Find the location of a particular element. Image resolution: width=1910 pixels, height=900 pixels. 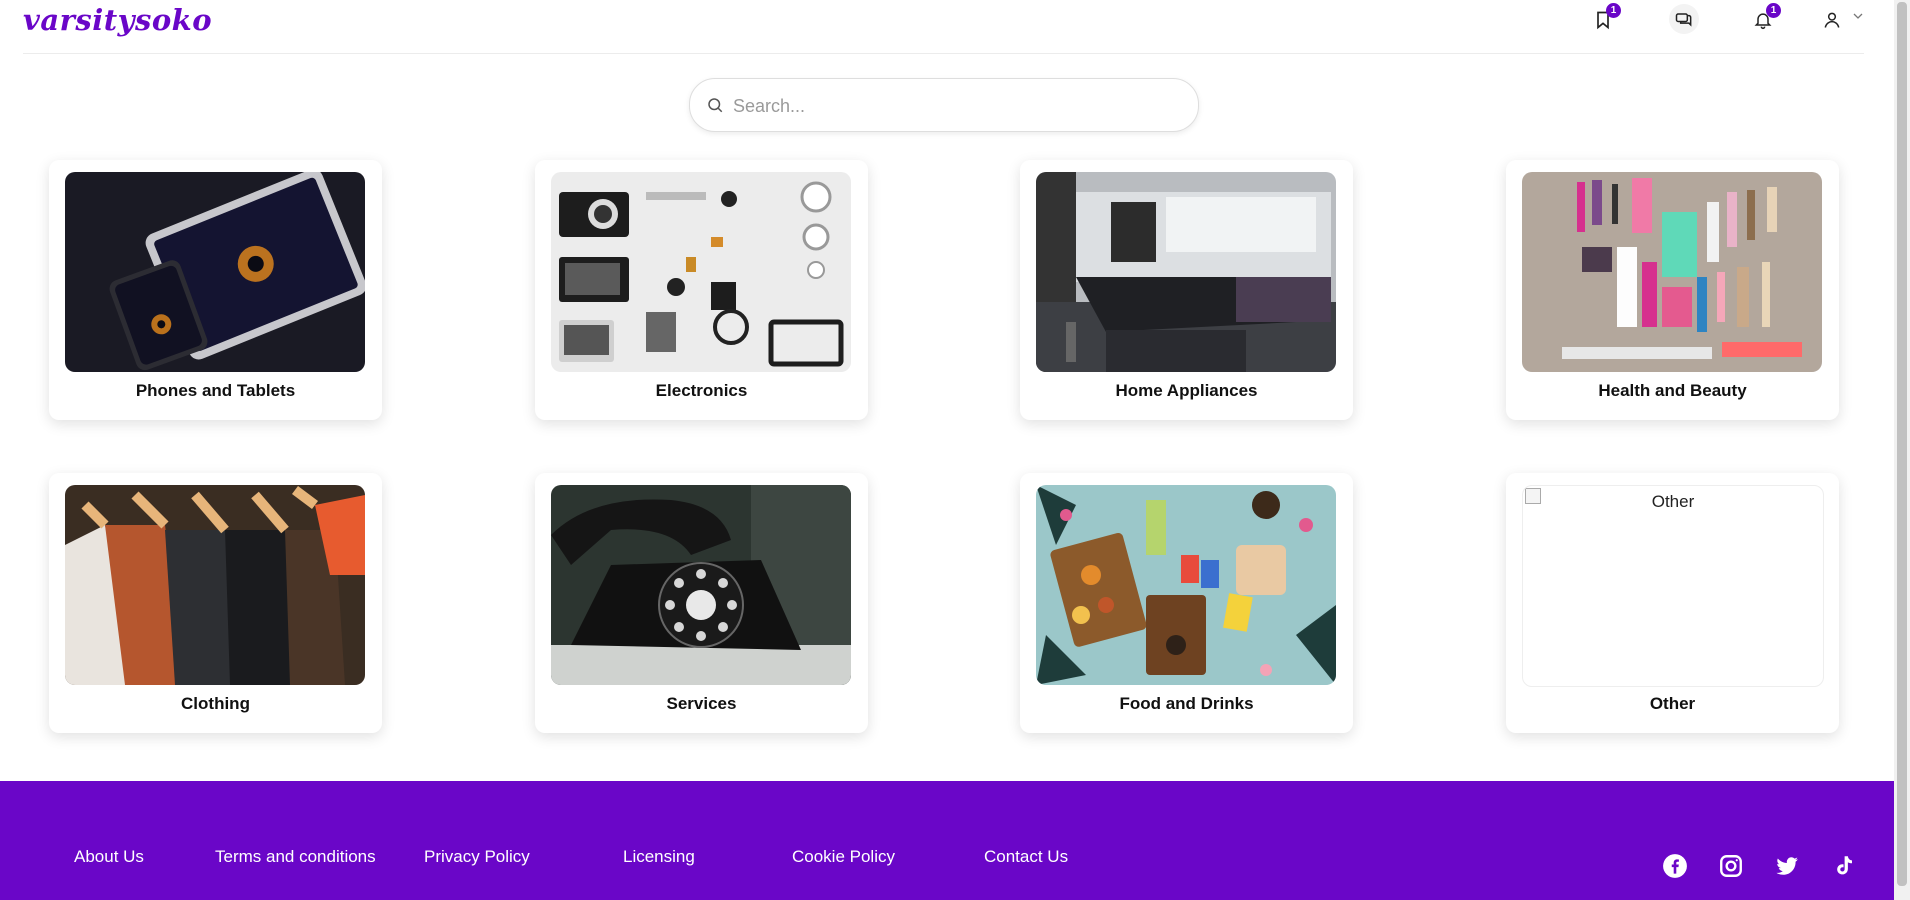

saved-items-button: 1 is located at coordinates (1605, 18).